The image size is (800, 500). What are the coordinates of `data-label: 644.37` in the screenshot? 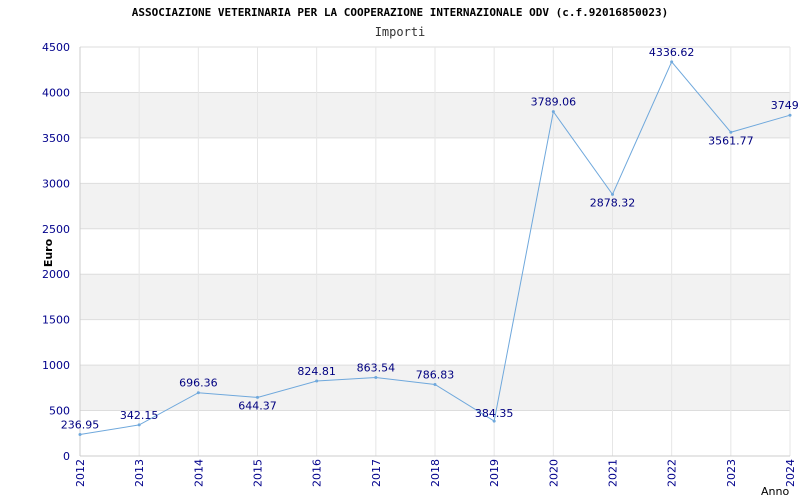 It's located at (257, 405).